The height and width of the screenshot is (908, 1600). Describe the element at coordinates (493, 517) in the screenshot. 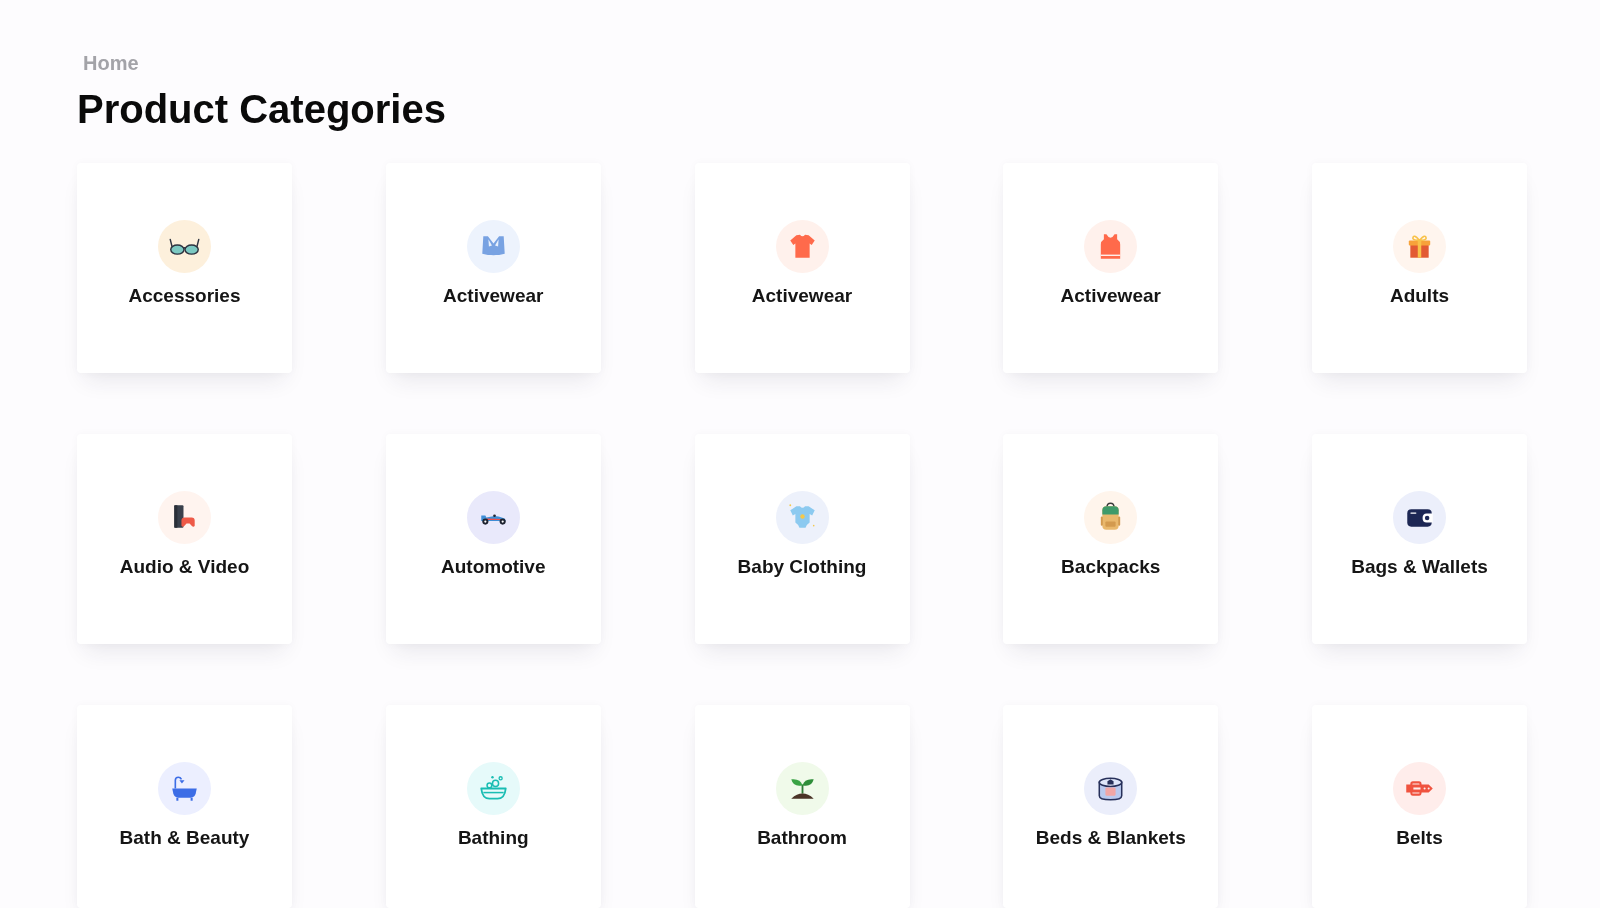

I see `race-car-icon` at that location.